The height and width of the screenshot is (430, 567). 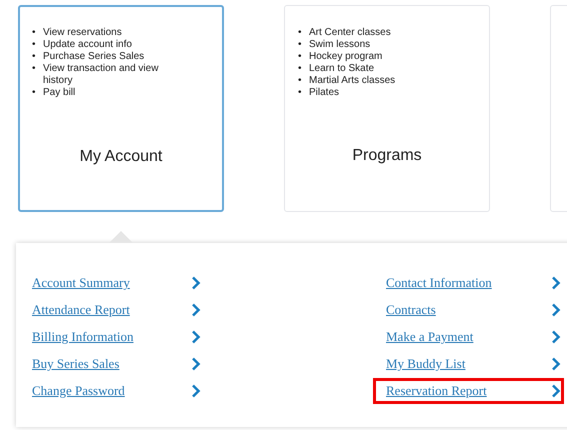 I want to click on menu-link: Contracts, so click(x=411, y=310).